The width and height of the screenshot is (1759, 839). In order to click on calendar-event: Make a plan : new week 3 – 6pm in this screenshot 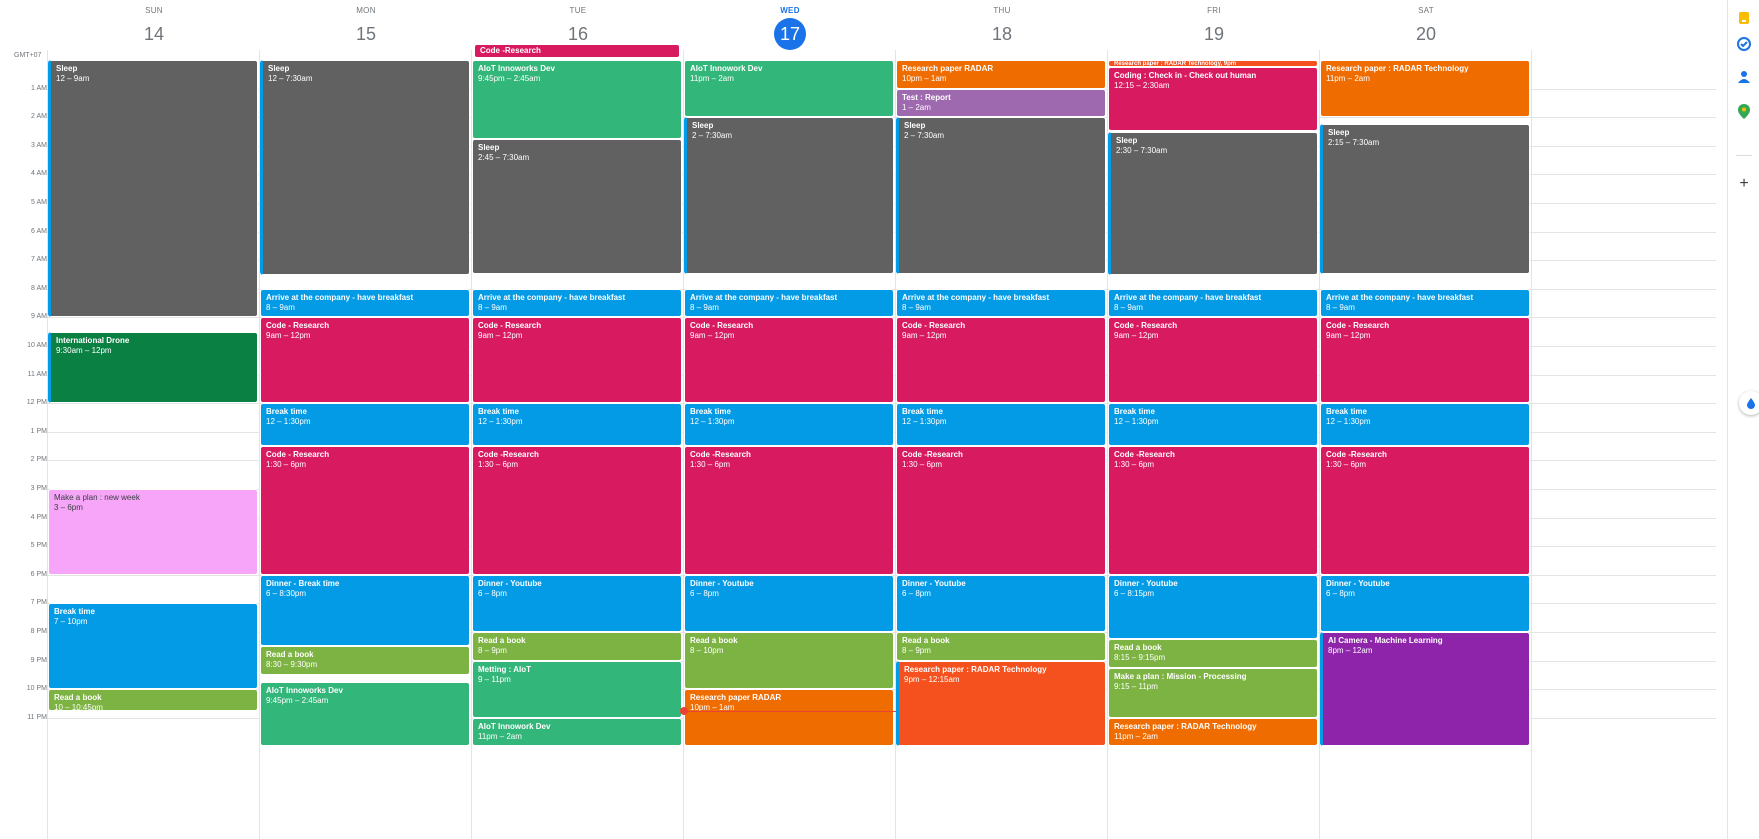, I will do `click(153, 532)`.